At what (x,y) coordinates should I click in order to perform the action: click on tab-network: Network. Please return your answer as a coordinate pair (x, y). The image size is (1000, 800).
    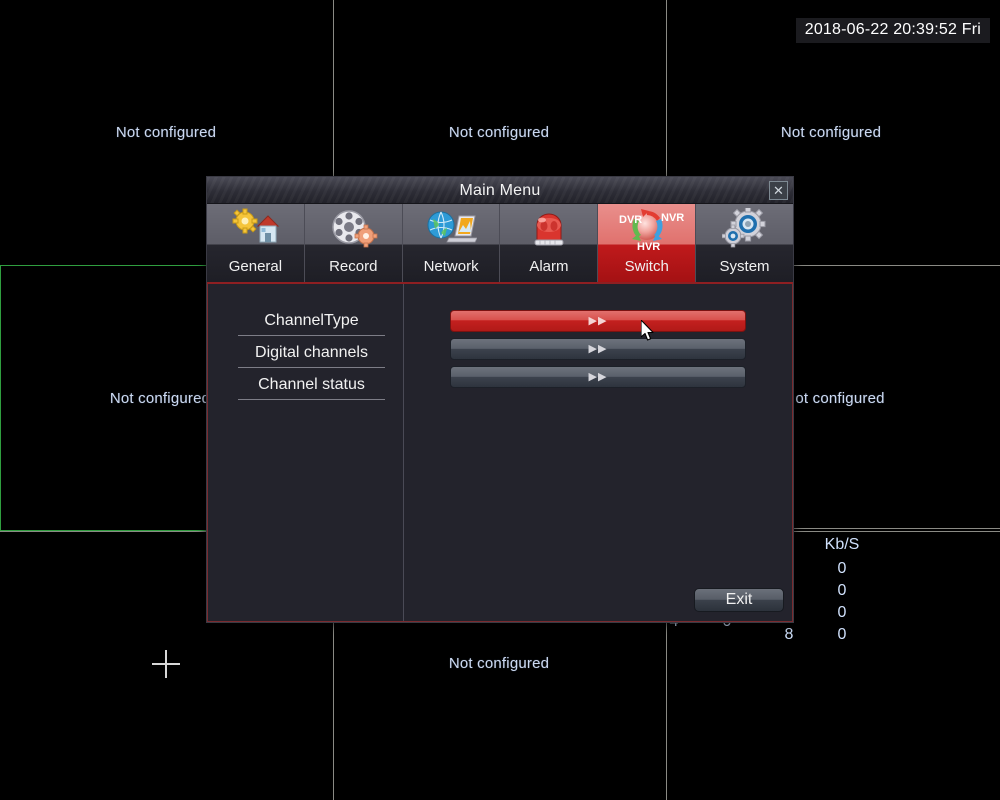
    Looking at the image, I should click on (451, 243).